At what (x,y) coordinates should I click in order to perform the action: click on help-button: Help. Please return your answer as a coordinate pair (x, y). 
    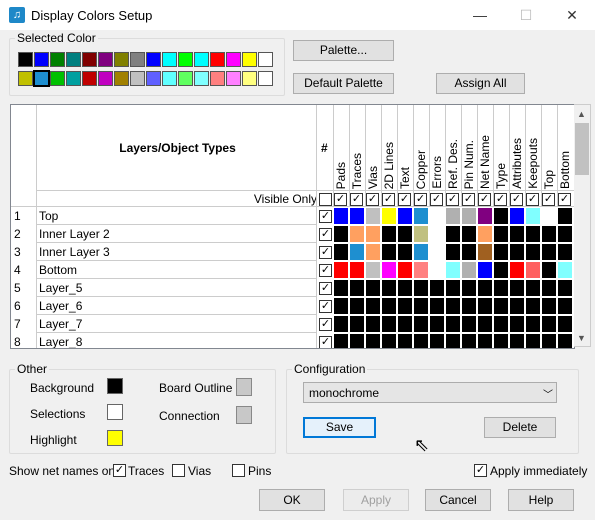
    Looking at the image, I should click on (541, 500).